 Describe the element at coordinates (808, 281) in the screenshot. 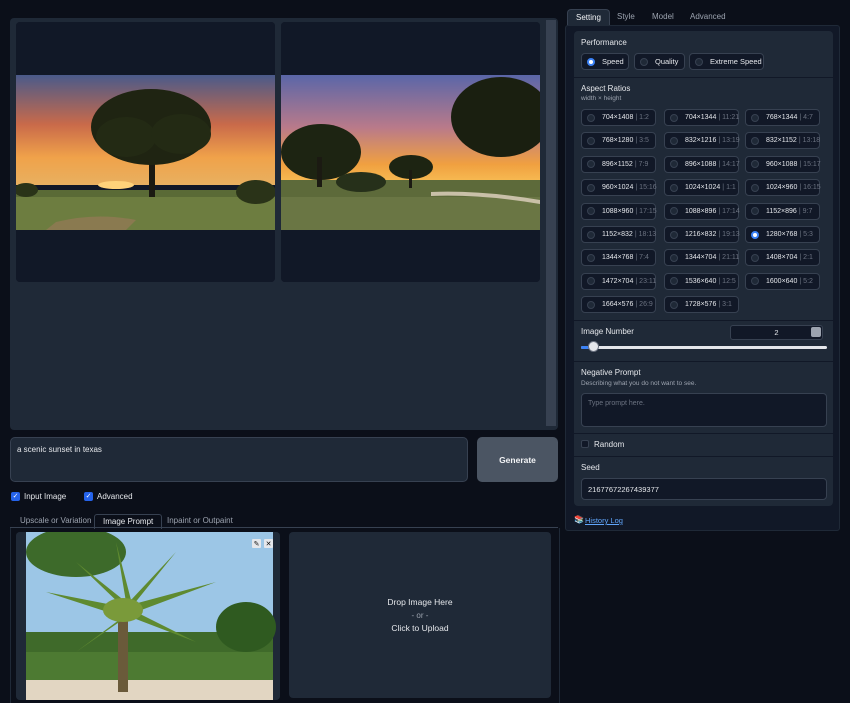

I see `aspect-ratio-ratio: 5:2` at that location.